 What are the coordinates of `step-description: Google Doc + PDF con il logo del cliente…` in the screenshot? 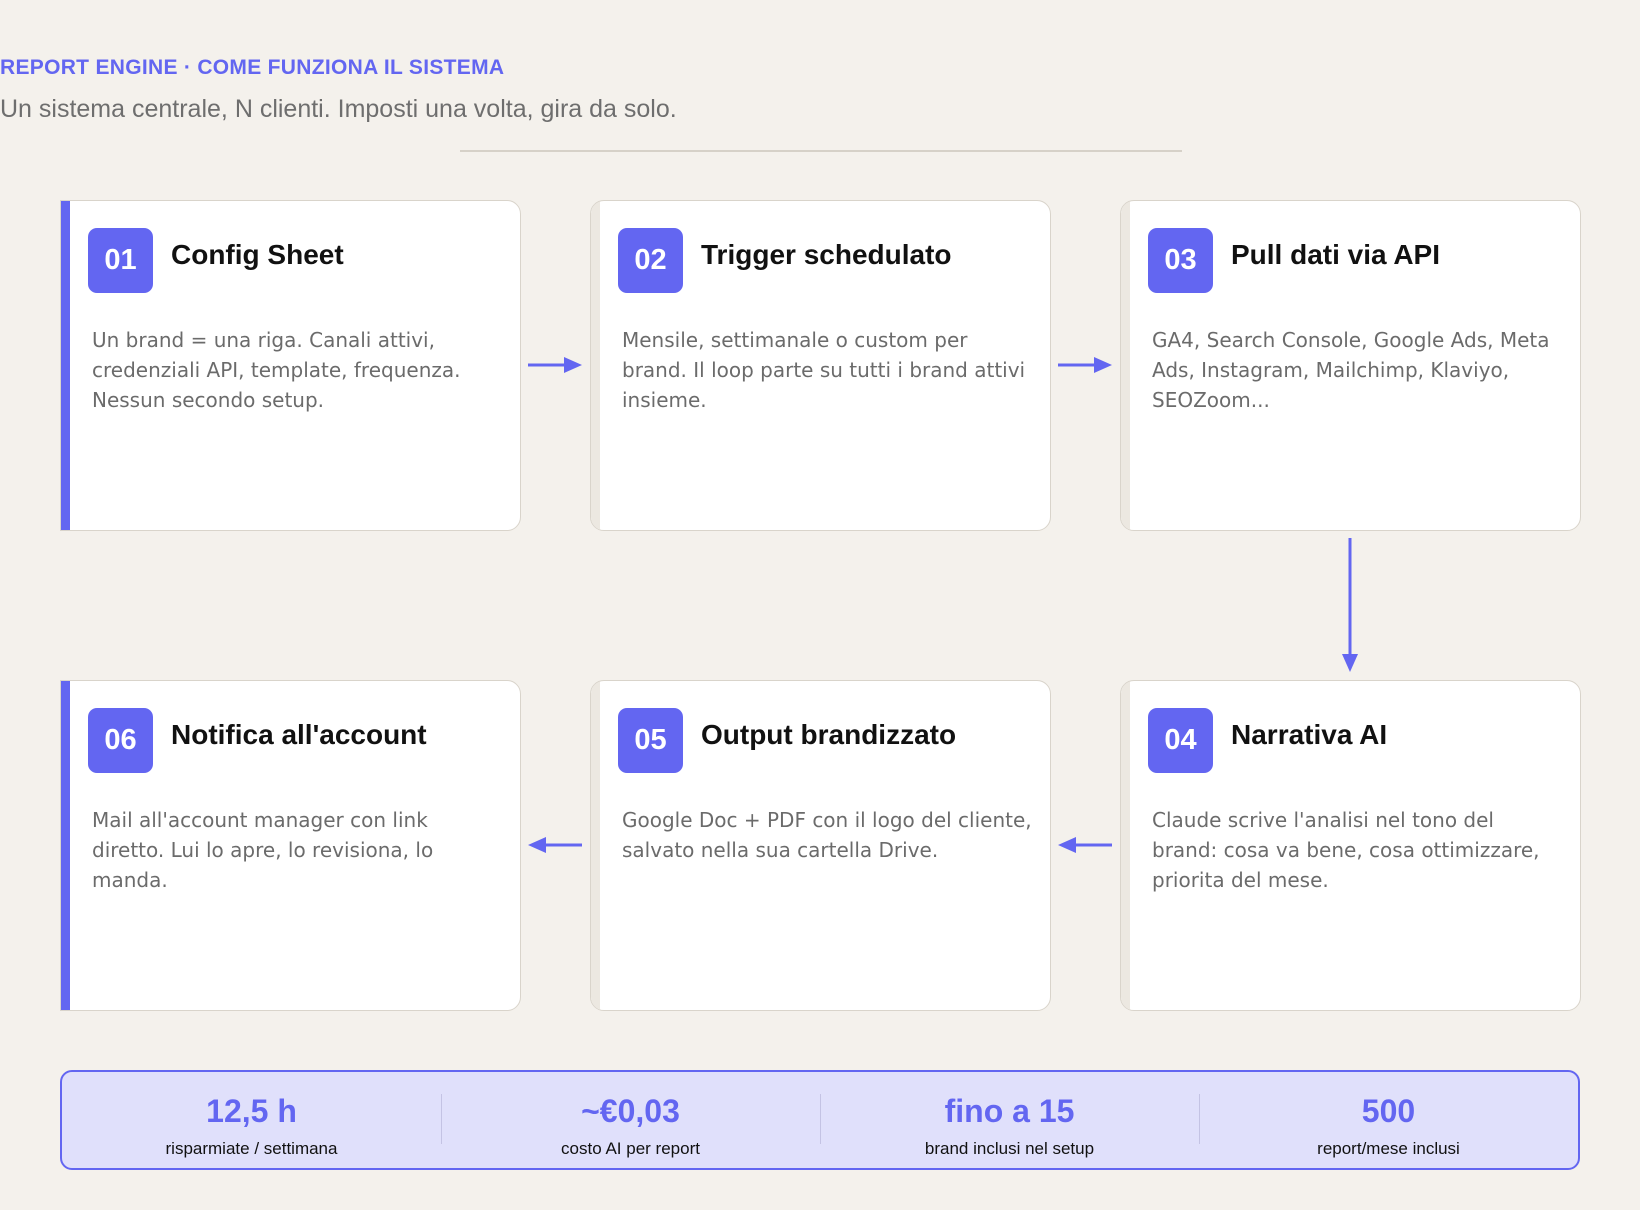 It's located at (827, 835).